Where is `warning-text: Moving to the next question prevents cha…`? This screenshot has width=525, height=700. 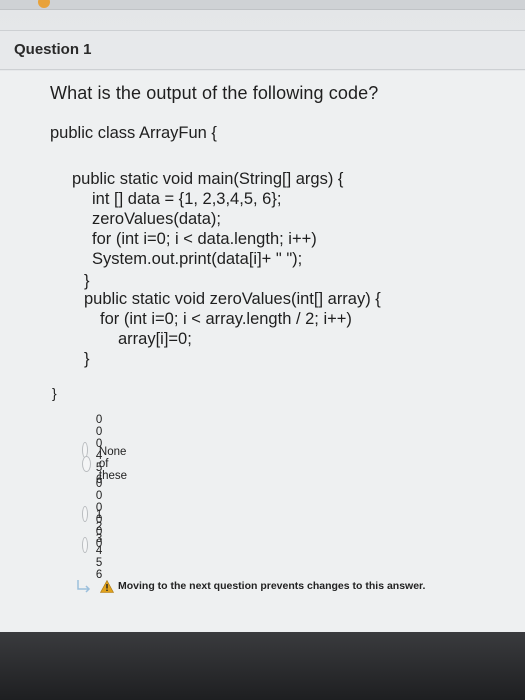 warning-text: Moving to the next question prevents cha… is located at coordinates (272, 586).